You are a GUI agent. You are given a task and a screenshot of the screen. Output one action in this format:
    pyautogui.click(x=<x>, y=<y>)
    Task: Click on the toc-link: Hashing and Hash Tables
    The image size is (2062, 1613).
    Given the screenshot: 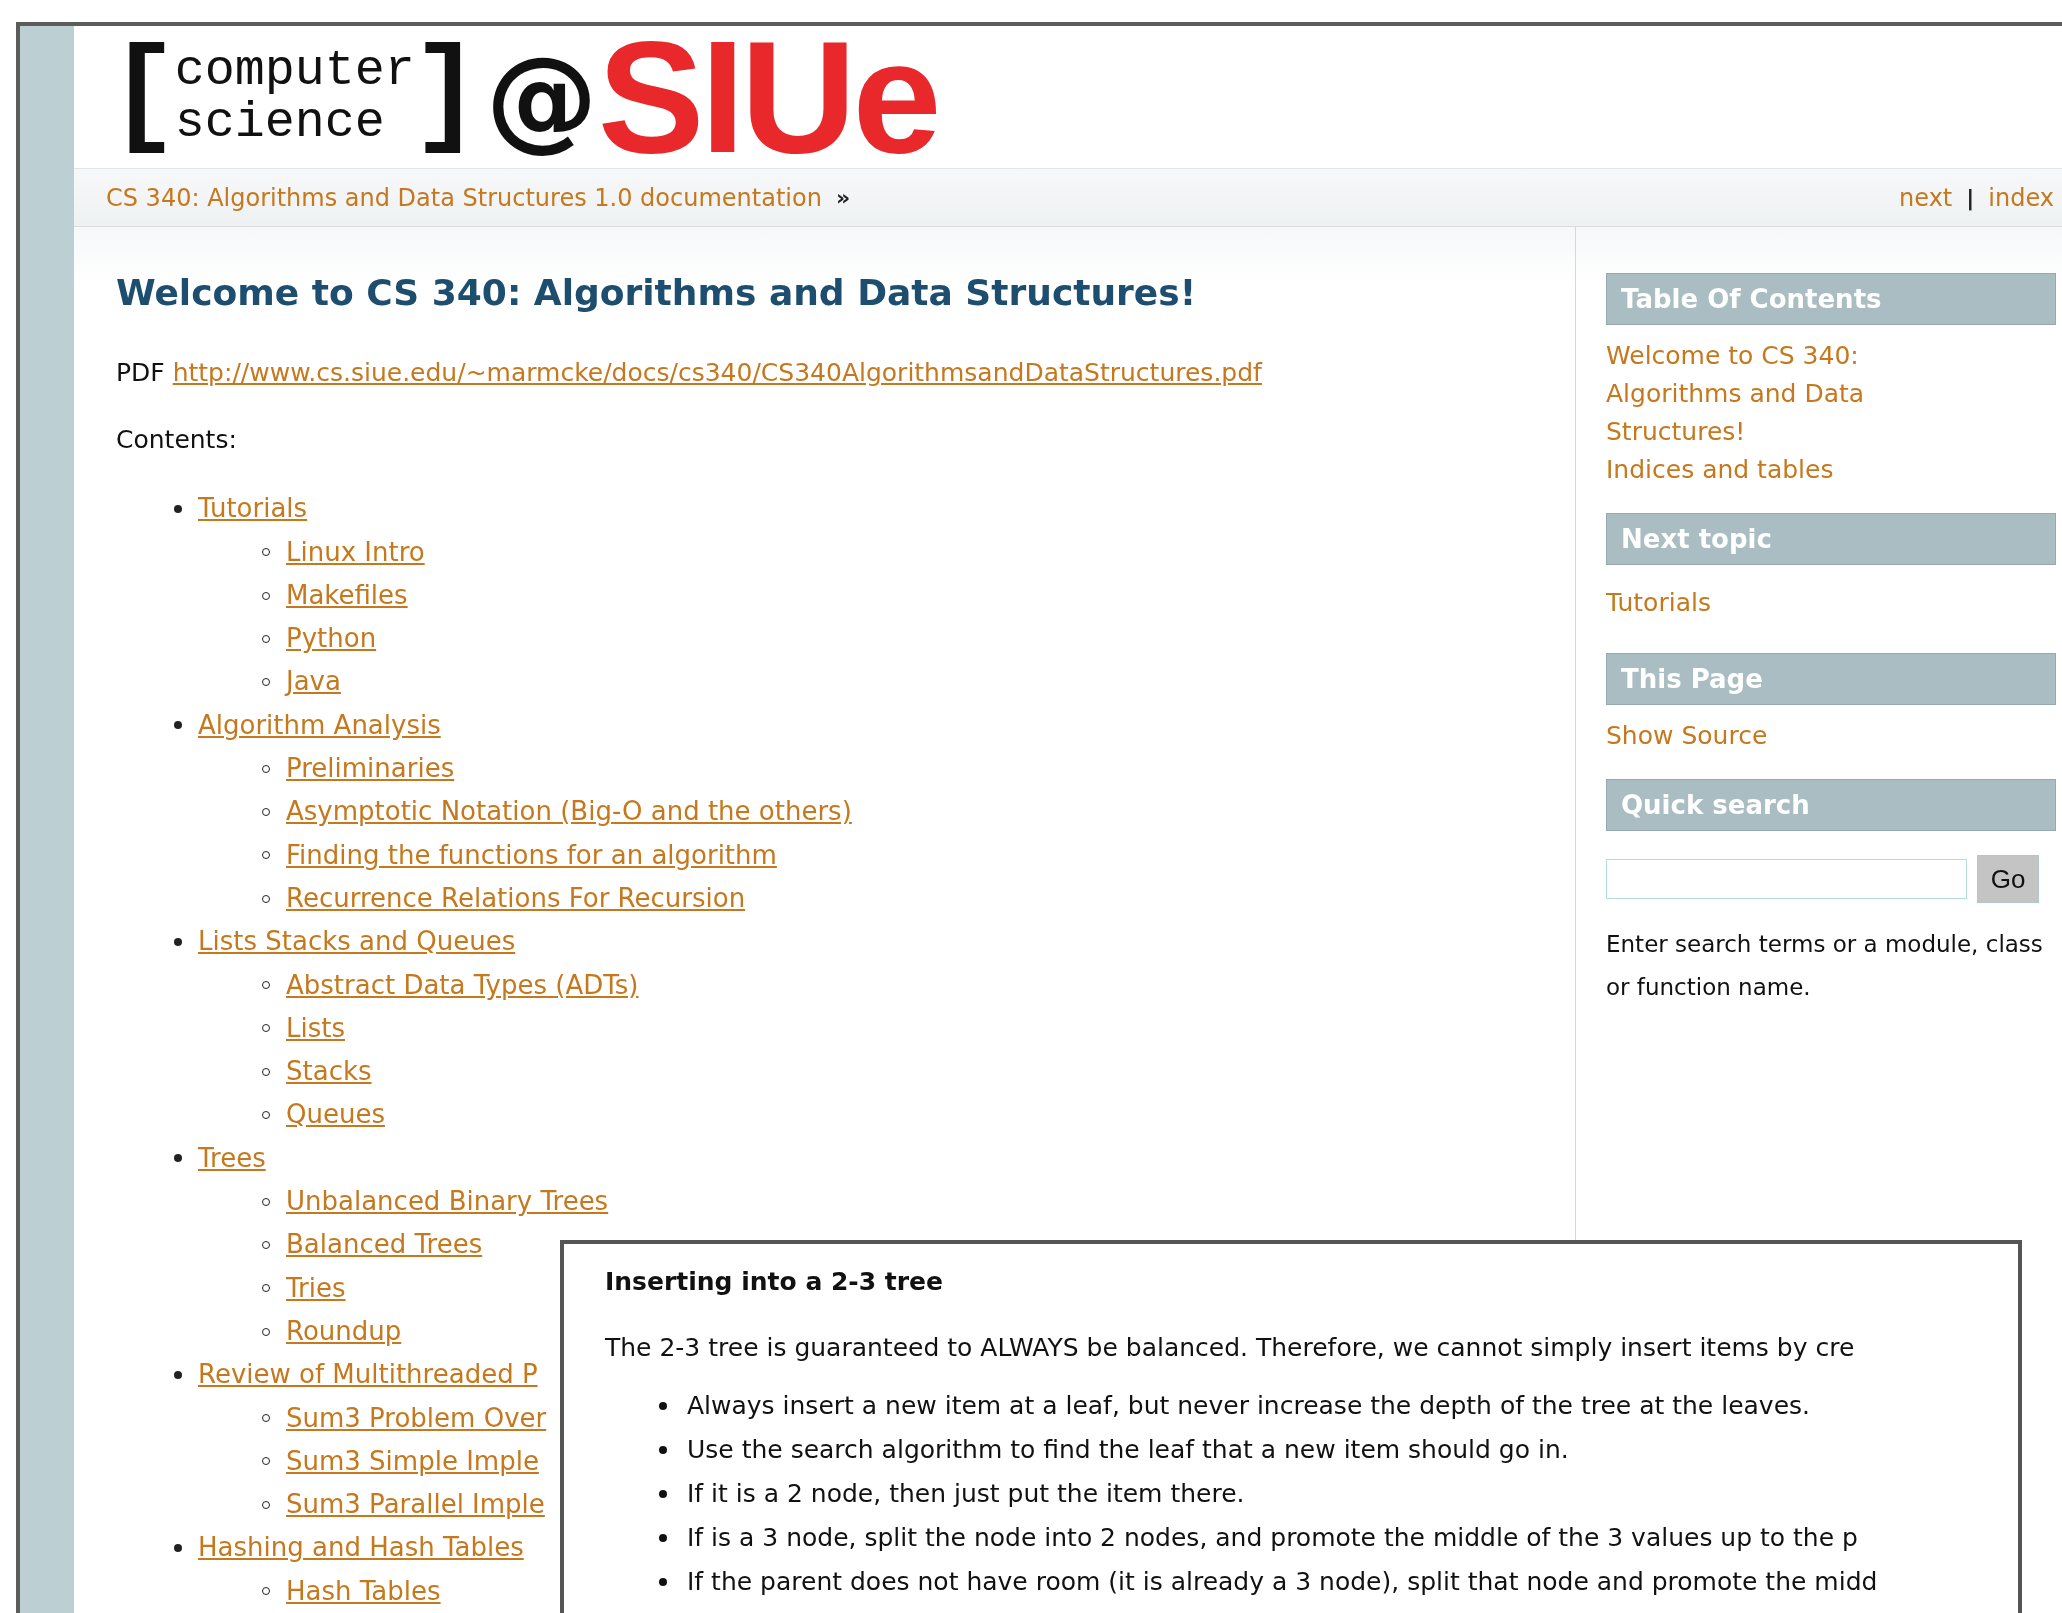 What is the action you would take?
    pyautogui.click(x=361, y=1548)
    